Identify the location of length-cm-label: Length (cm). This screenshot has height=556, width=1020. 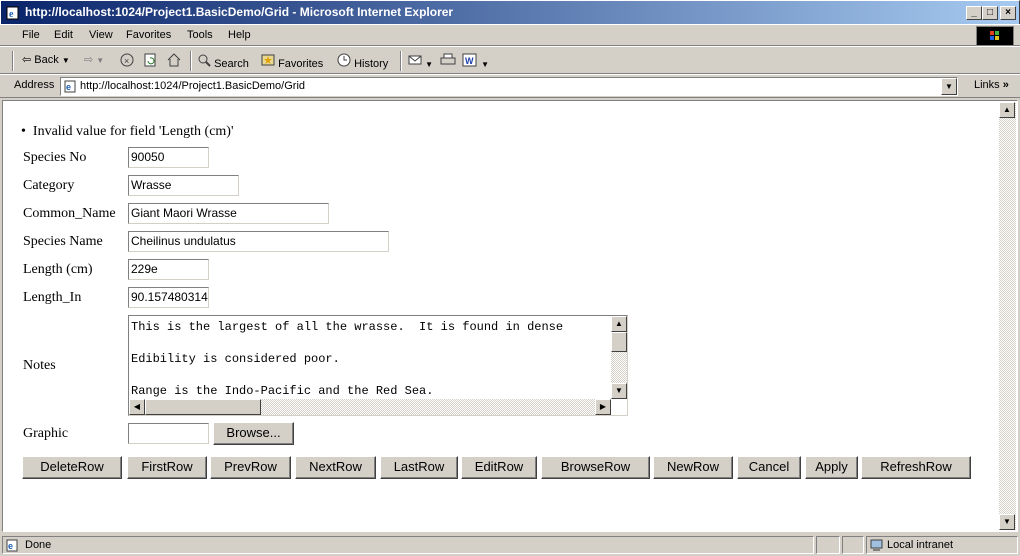
(58, 269).